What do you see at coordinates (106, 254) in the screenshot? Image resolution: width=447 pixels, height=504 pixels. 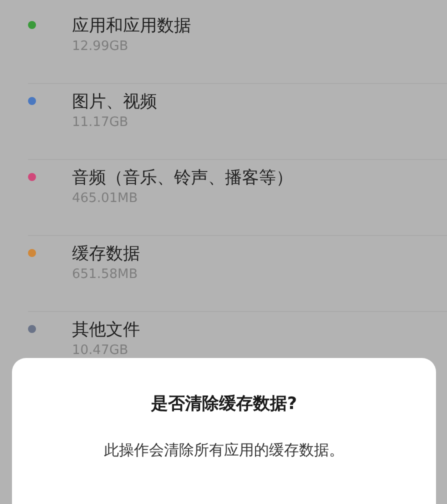 I see `category-name: 缓存数据` at bounding box center [106, 254].